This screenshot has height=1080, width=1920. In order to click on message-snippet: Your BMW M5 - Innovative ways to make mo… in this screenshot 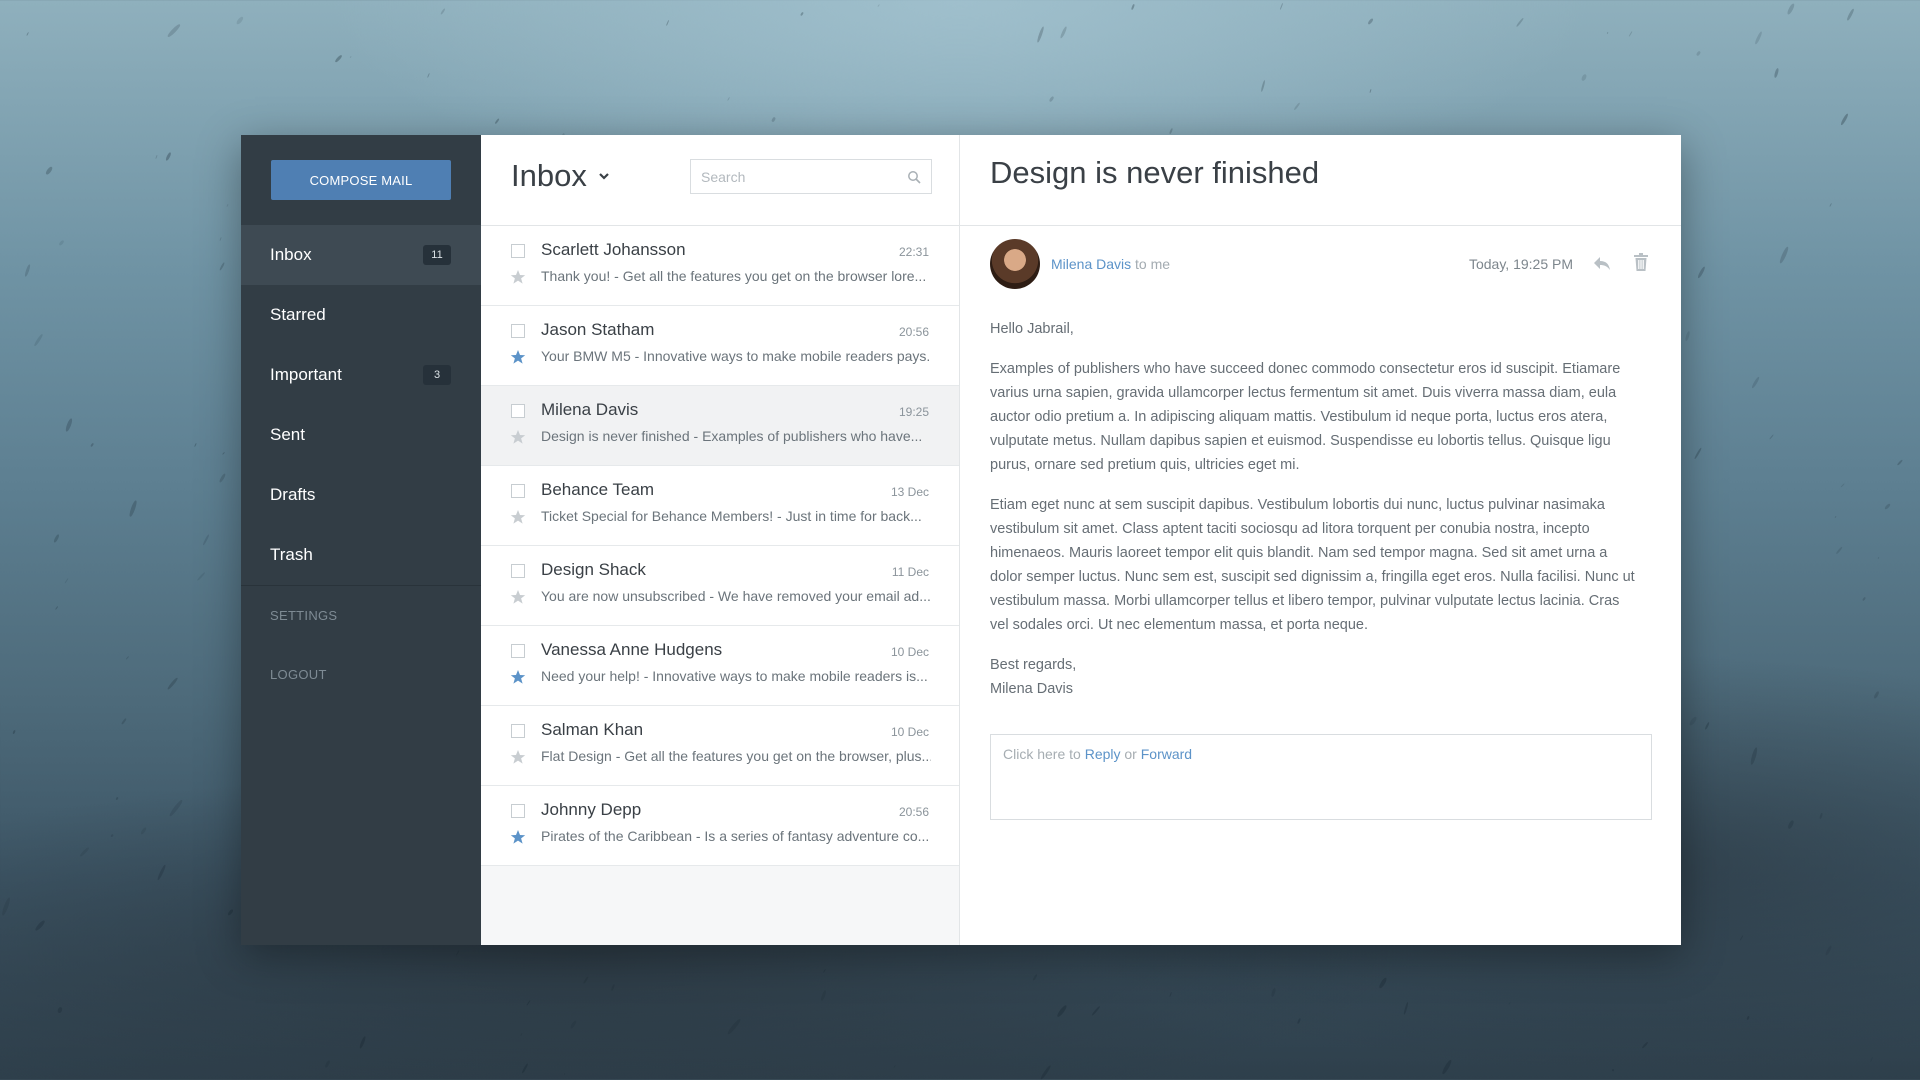, I will do `click(736, 356)`.